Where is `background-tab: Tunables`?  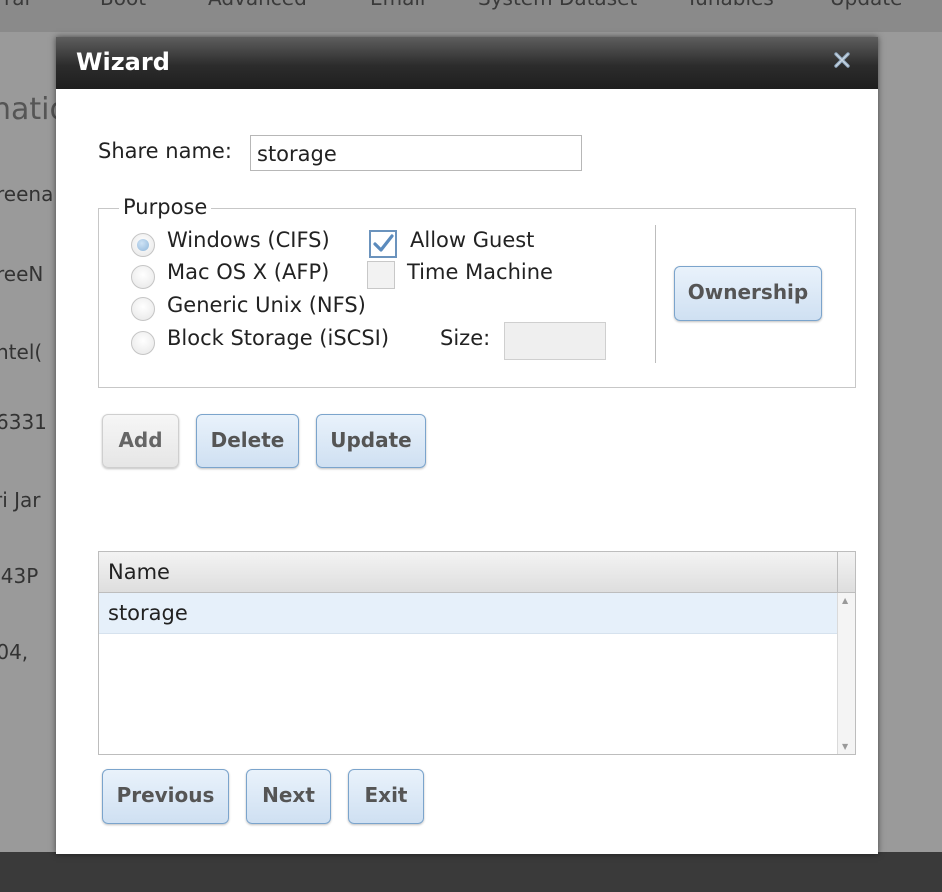
background-tab: Tunables is located at coordinates (730, 5).